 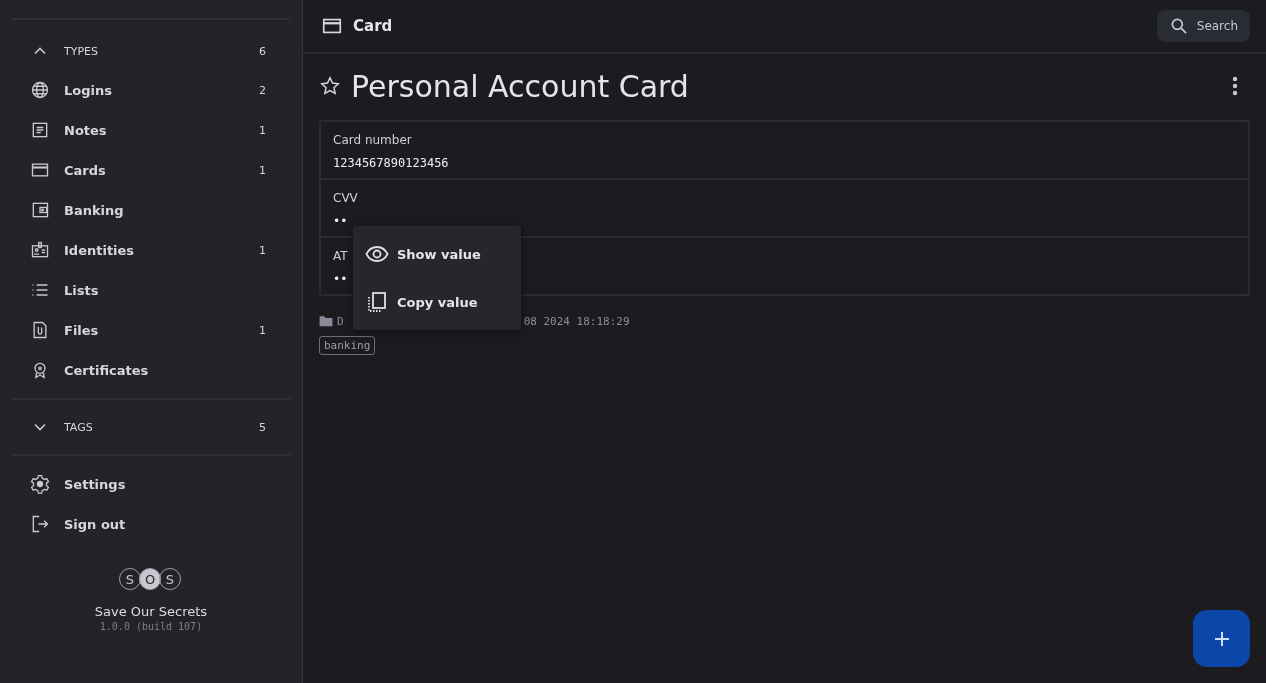 What do you see at coordinates (151, 90) in the screenshot?
I see `sidebar-item: Logins 2` at bounding box center [151, 90].